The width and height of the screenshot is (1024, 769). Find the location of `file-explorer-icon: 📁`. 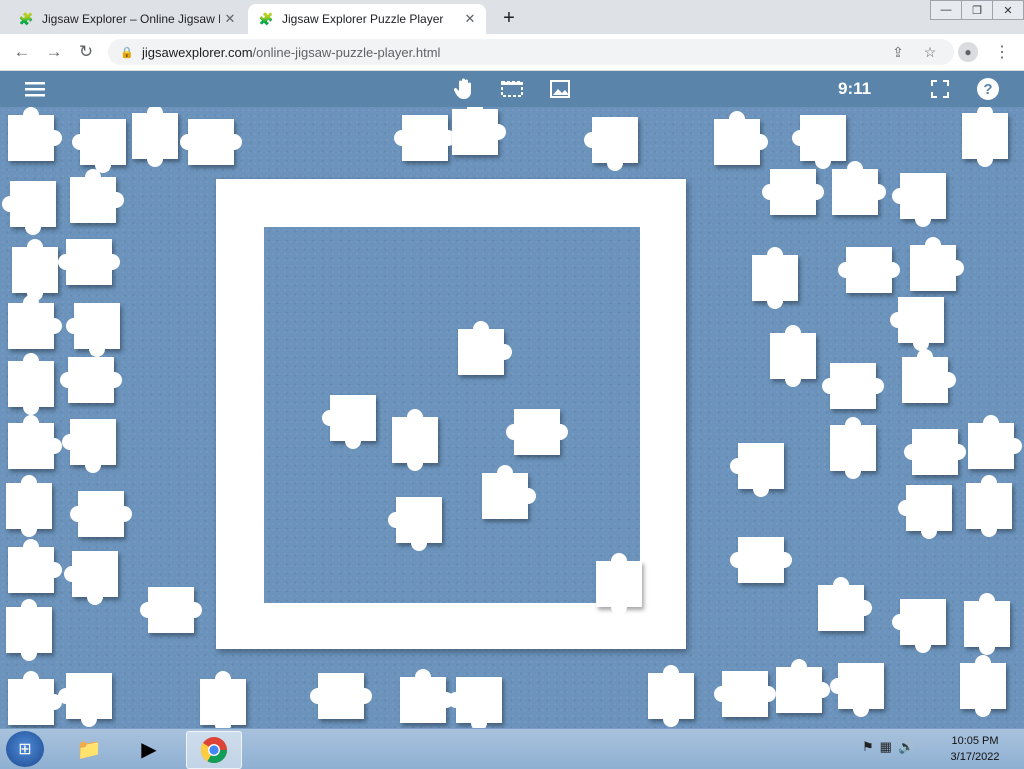

file-explorer-icon: 📁 is located at coordinates (89, 749).